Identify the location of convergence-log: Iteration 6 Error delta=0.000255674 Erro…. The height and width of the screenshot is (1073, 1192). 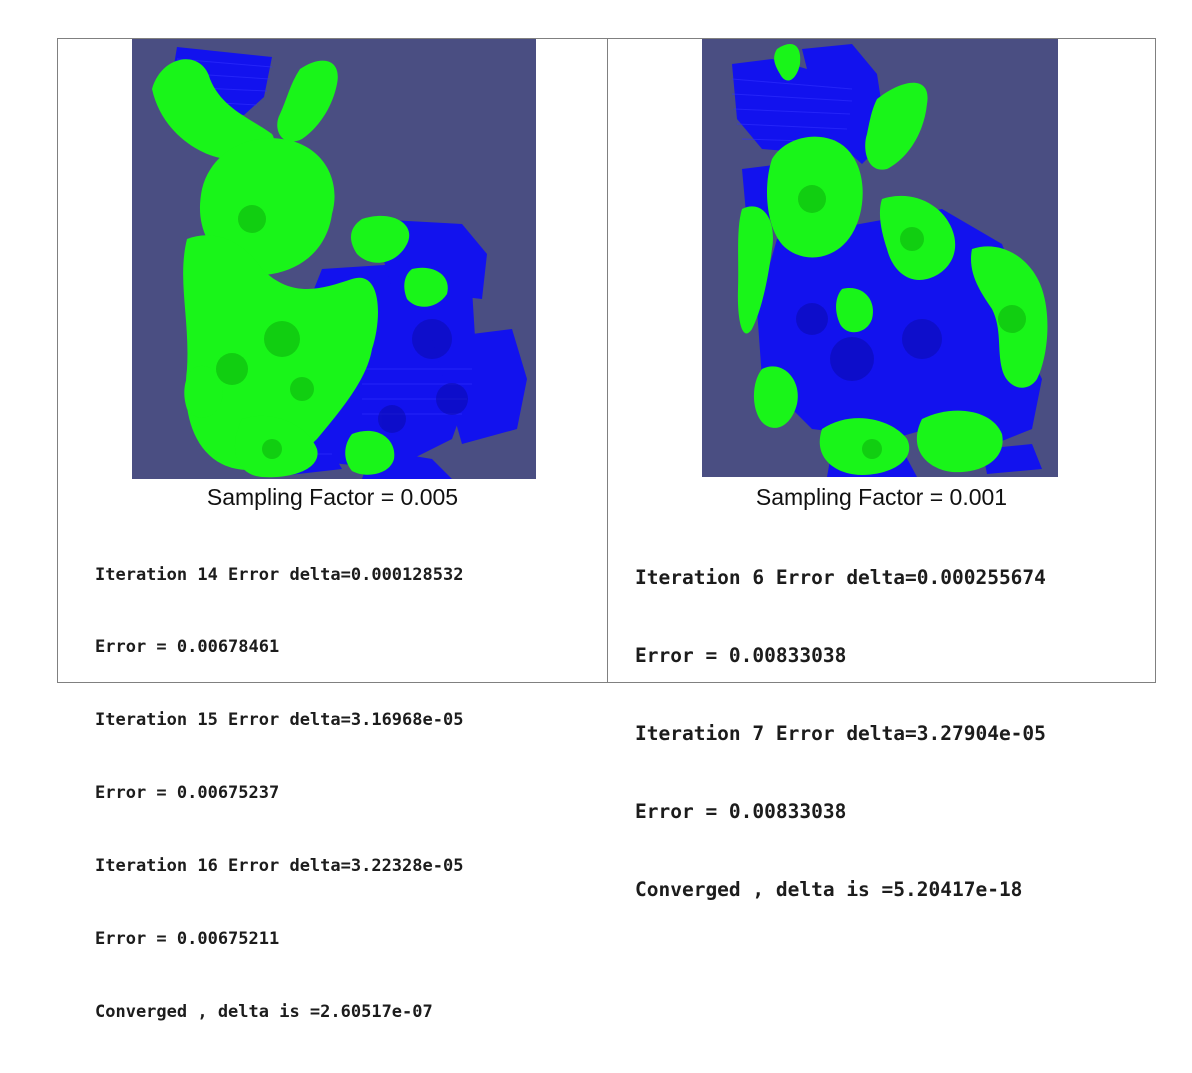
(840, 734).